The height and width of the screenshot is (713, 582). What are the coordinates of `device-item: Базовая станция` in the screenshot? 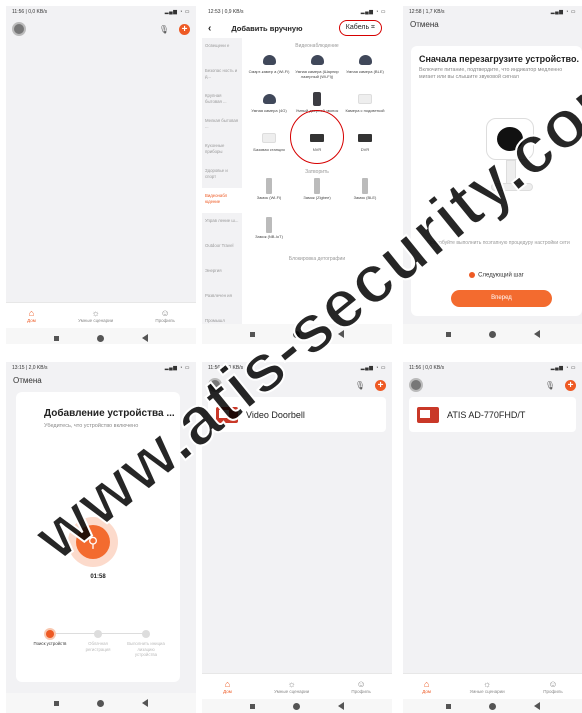 It's located at (269, 149).